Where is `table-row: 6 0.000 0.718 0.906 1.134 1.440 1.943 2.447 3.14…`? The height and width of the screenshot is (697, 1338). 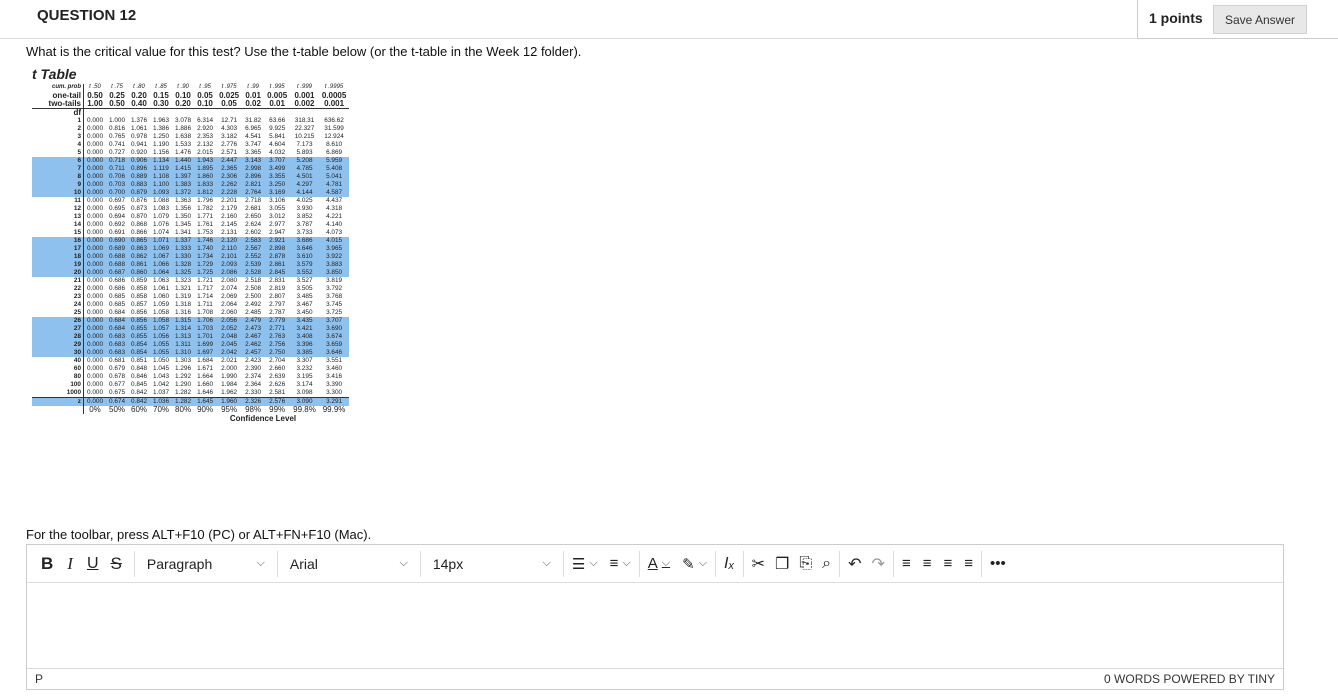 table-row: 6 0.000 0.718 0.906 1.134 1.440 1.943 2.447 3.14… is located at coordinates (191, 161).